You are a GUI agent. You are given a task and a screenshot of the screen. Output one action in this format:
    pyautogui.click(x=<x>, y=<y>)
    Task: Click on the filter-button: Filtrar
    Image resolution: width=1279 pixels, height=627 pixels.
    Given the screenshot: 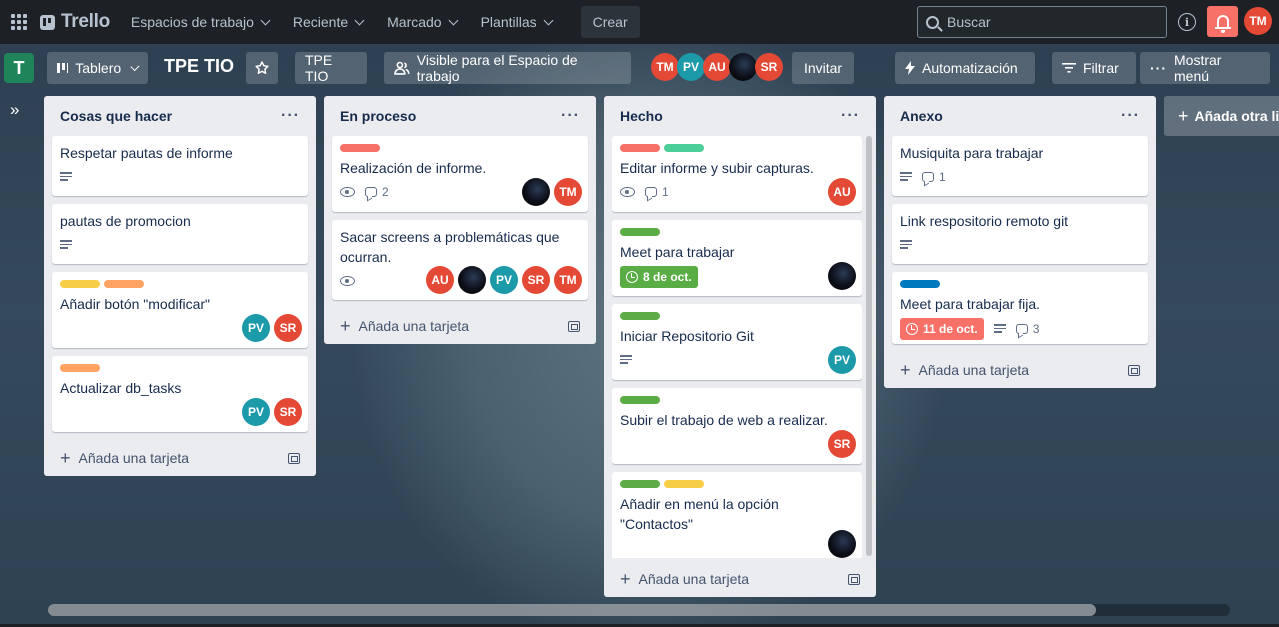 What is the action you would take?
    pyautogui.click(x=1094, y=68)
    